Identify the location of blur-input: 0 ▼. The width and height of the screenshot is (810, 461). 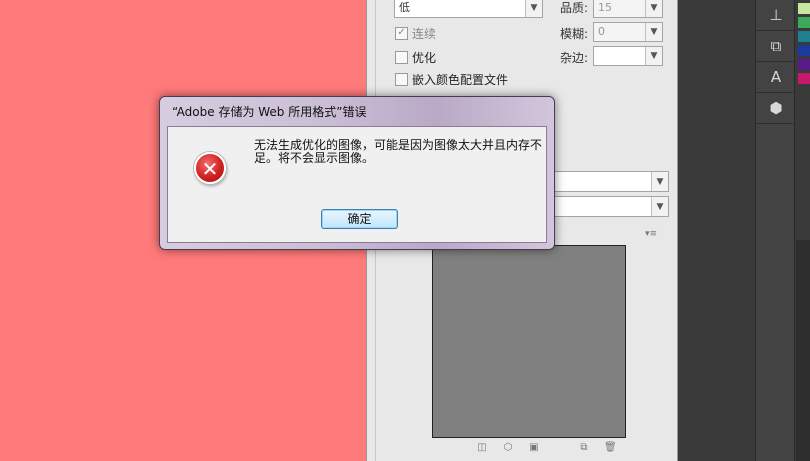
(628, 32).